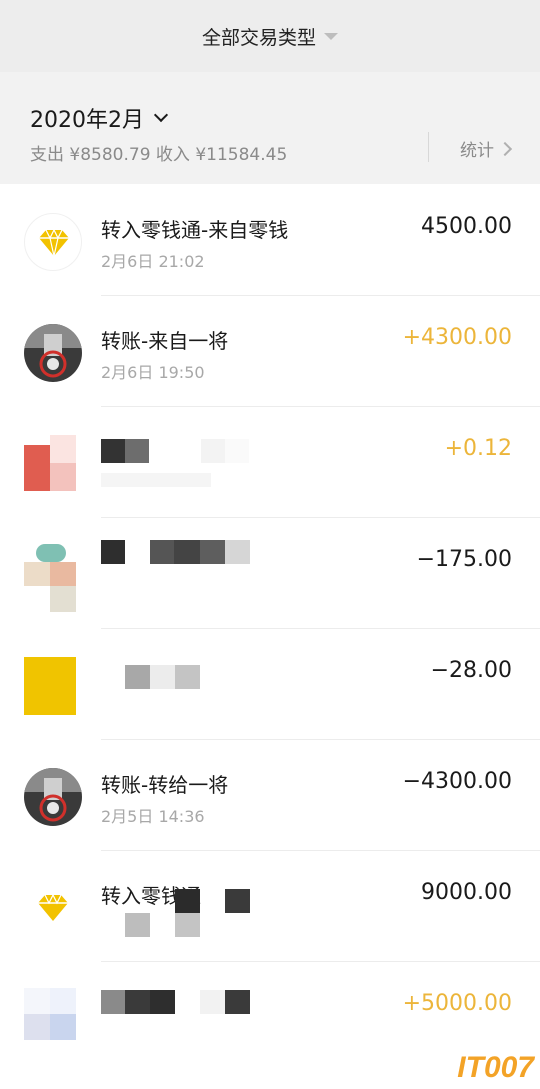 This screenshot has height=1089, width=540. Describe the element at coordinates (464, 559) in the screenshot. I see `transaction-amount: −175.00` at that location.